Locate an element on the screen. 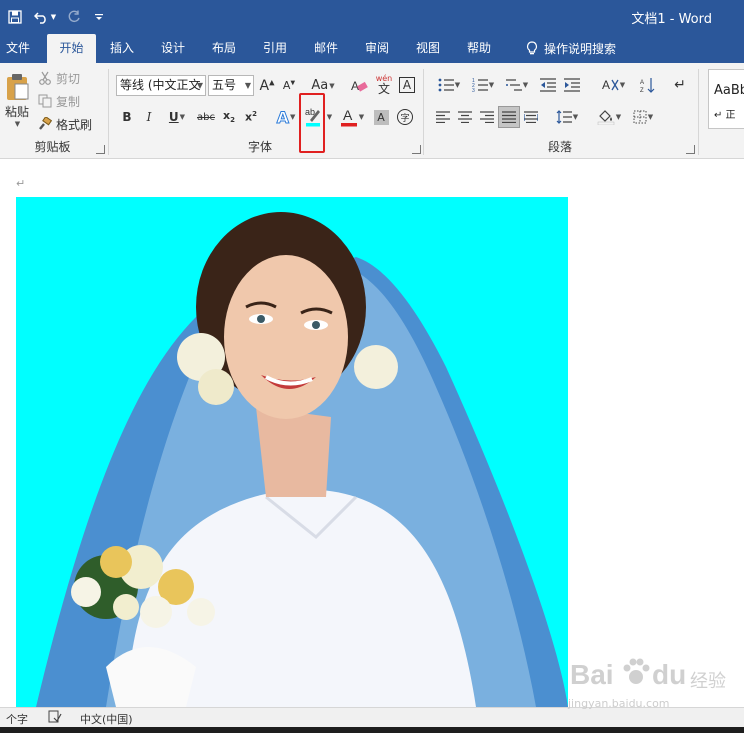 This screenshot has width=744, height=733. paste-label: 粘贴 is located at coordinates (16, 111).